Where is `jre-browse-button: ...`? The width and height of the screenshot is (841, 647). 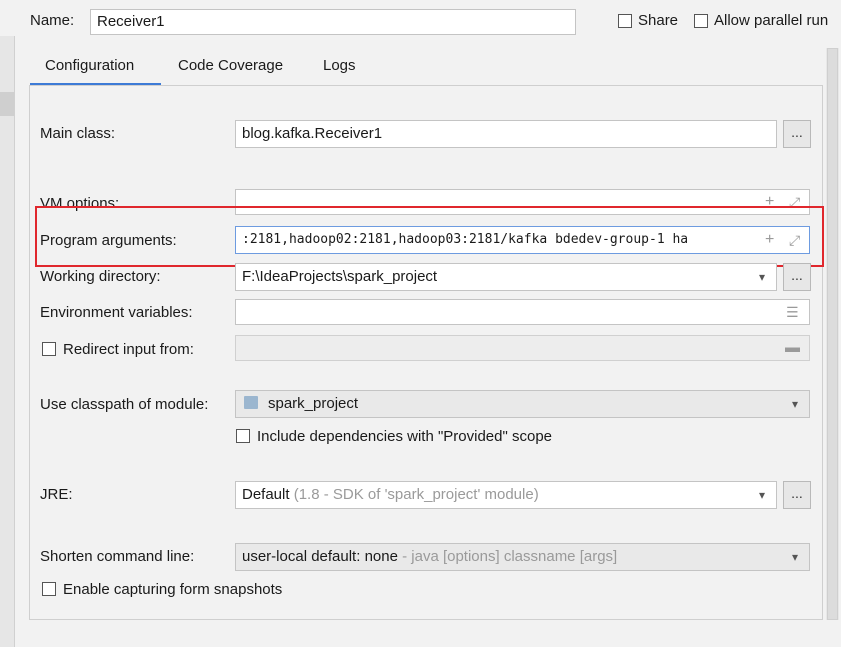
jre-browse-button: ... is located at coordinates (797, 495).